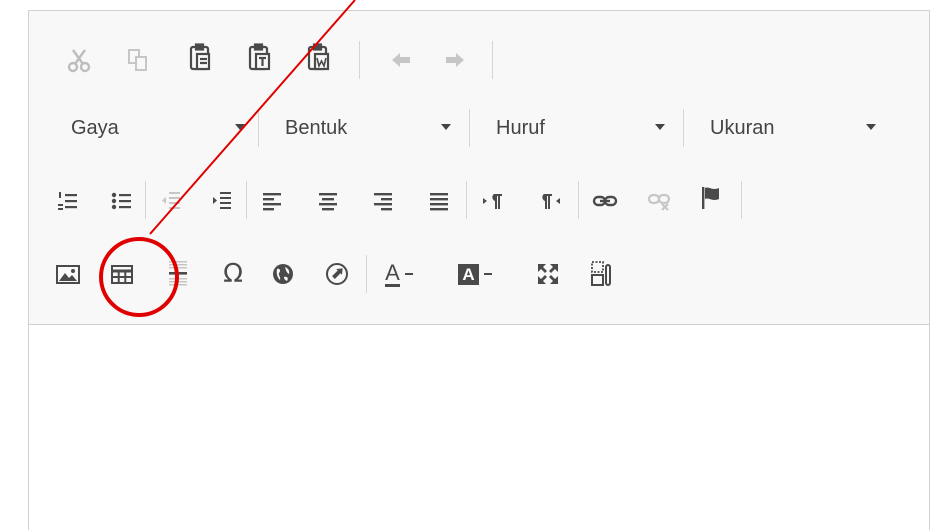 The height and width of the screenshot is (530, 930). Describe the element at coordinates (337, 274) in the screenshot. I see `source-icon` at that location.